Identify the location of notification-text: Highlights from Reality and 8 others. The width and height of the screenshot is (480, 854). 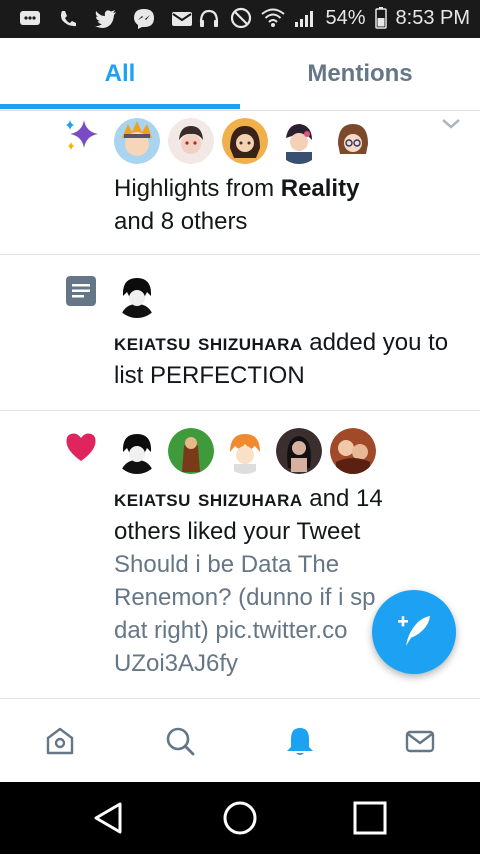
(284, 205).